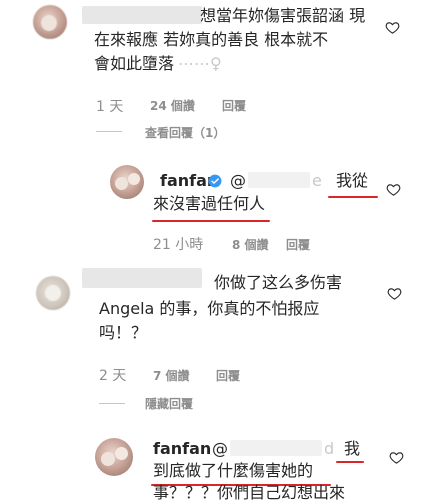  Describe the element at coordinates (178, 245) in the screenshot. I see `comment-time: 21 小時` at that location.